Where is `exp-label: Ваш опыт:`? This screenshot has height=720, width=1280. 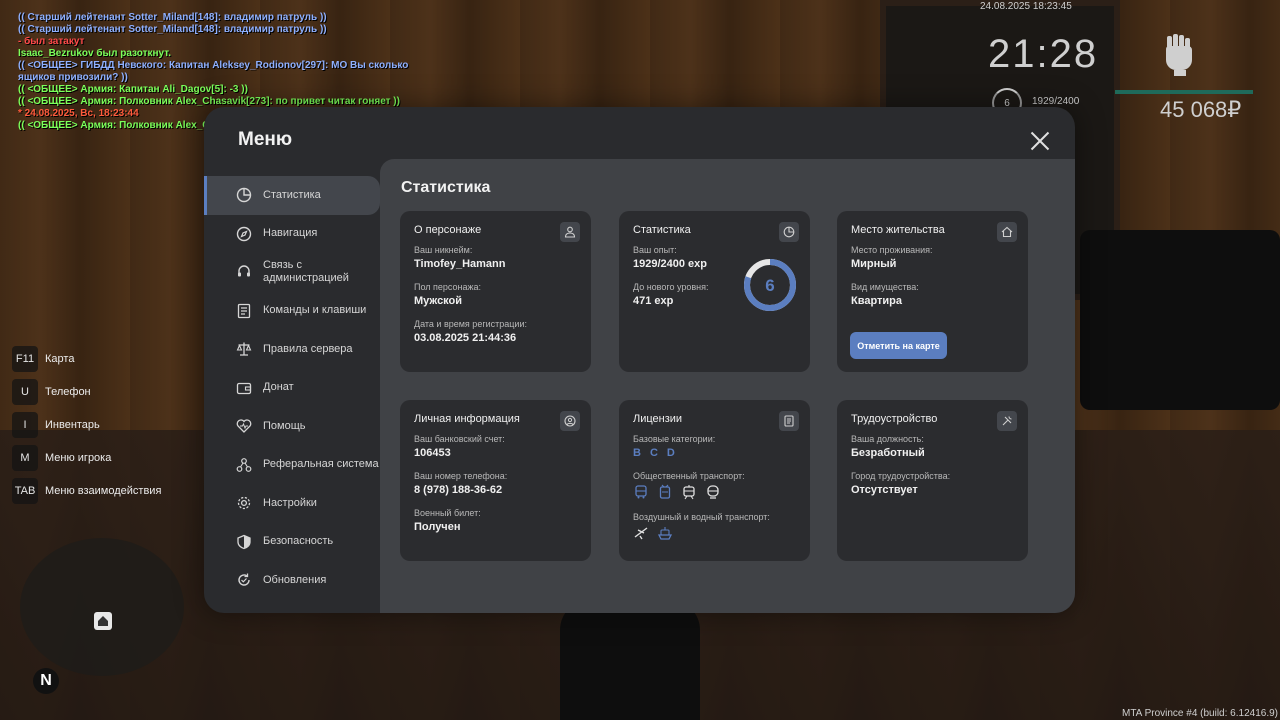
exp-label: Ваш опыт: is located at coordinates (655, 250).